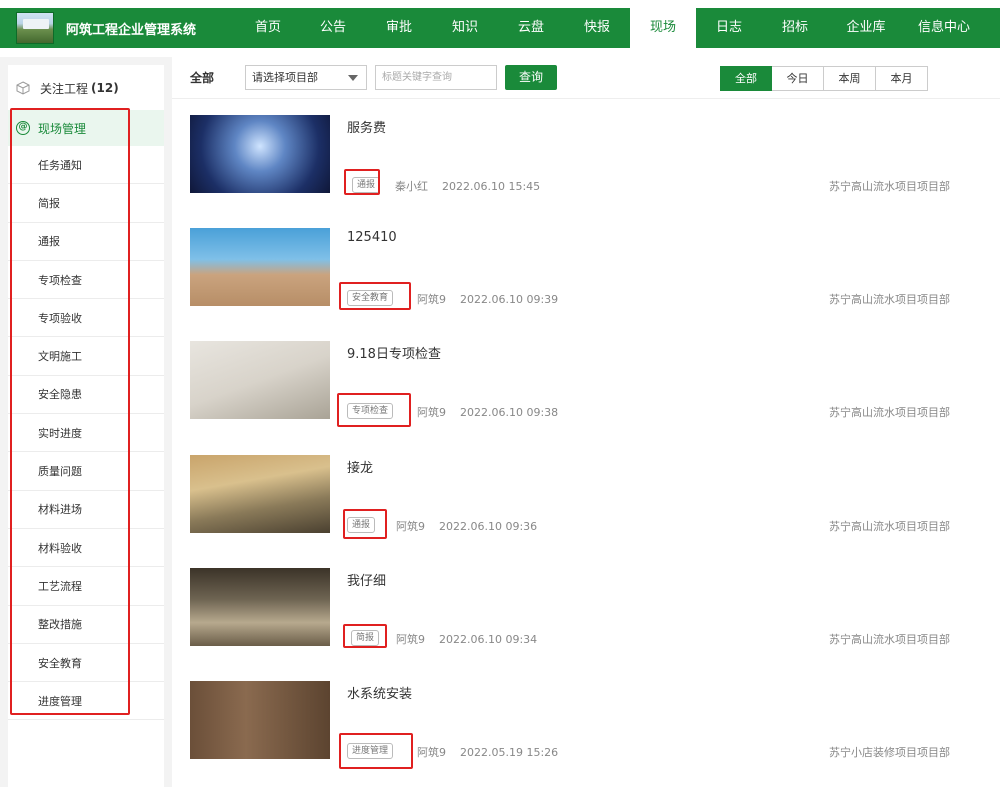 This screenshot has width=1000, height=787. I want to click on post-time: 2022.05.19 15:26, so click(509, 752).